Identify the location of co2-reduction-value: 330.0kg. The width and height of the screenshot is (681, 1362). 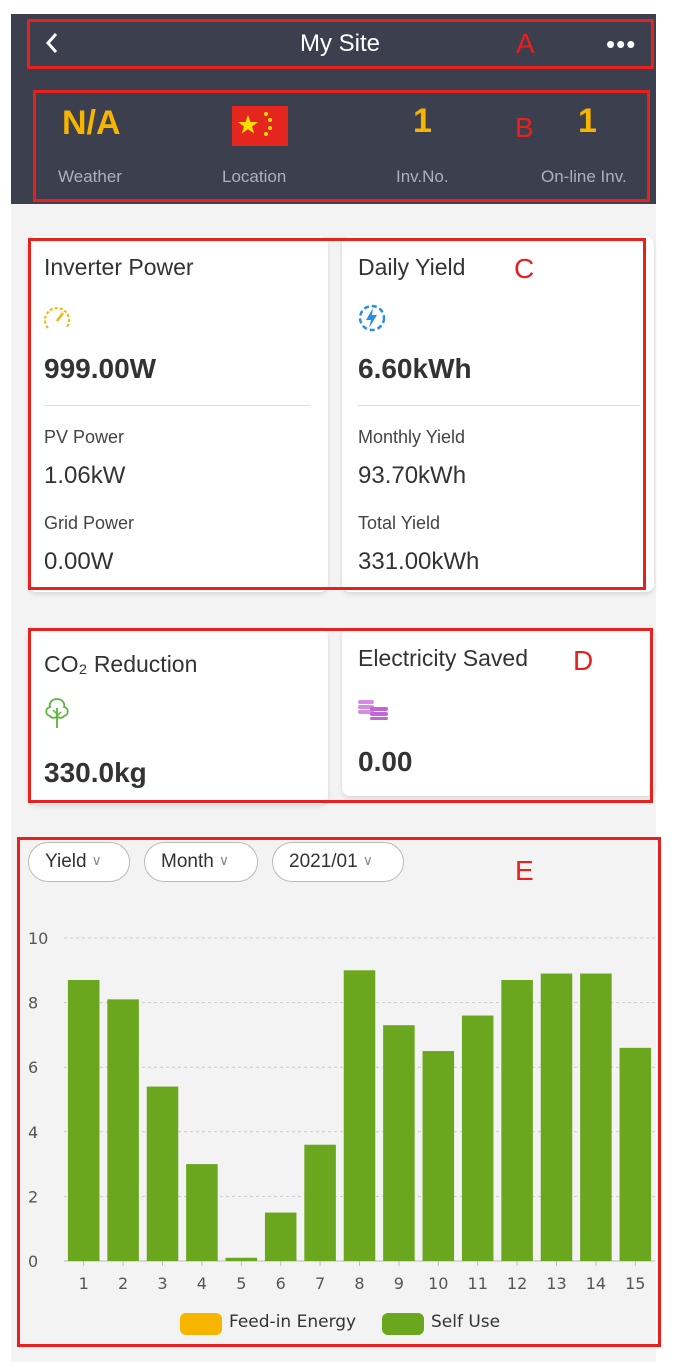
(95, 772).